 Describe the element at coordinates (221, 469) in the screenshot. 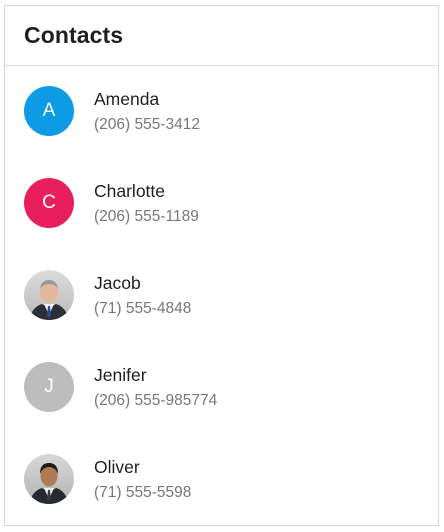

I see `contact-item-oliver: Oliver (71) 555-5598` at that location.